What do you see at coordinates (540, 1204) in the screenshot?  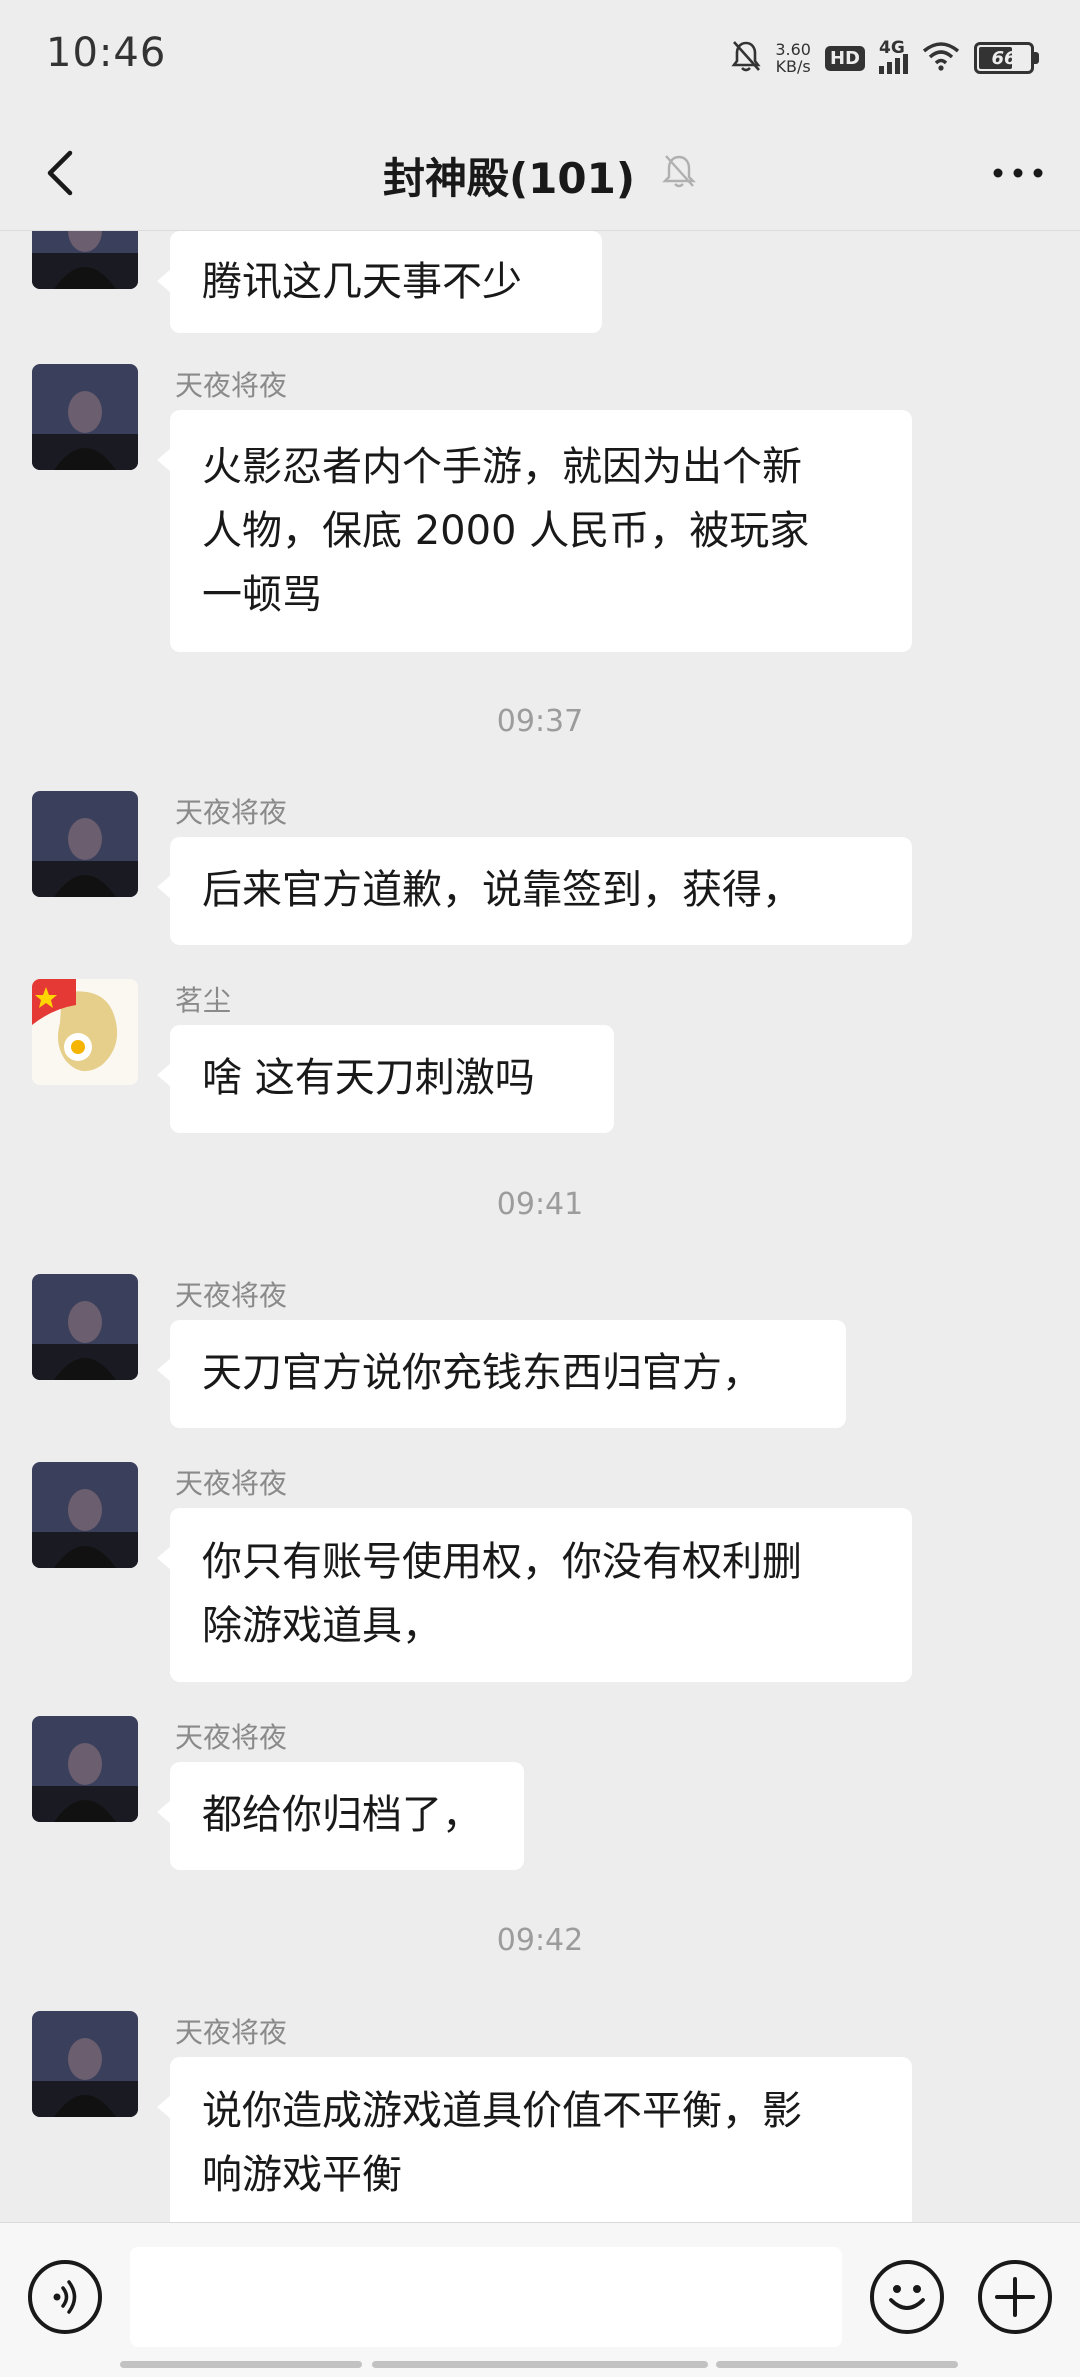 I see `message-timestamp: 09:41` at bounding box center [540, 1204].